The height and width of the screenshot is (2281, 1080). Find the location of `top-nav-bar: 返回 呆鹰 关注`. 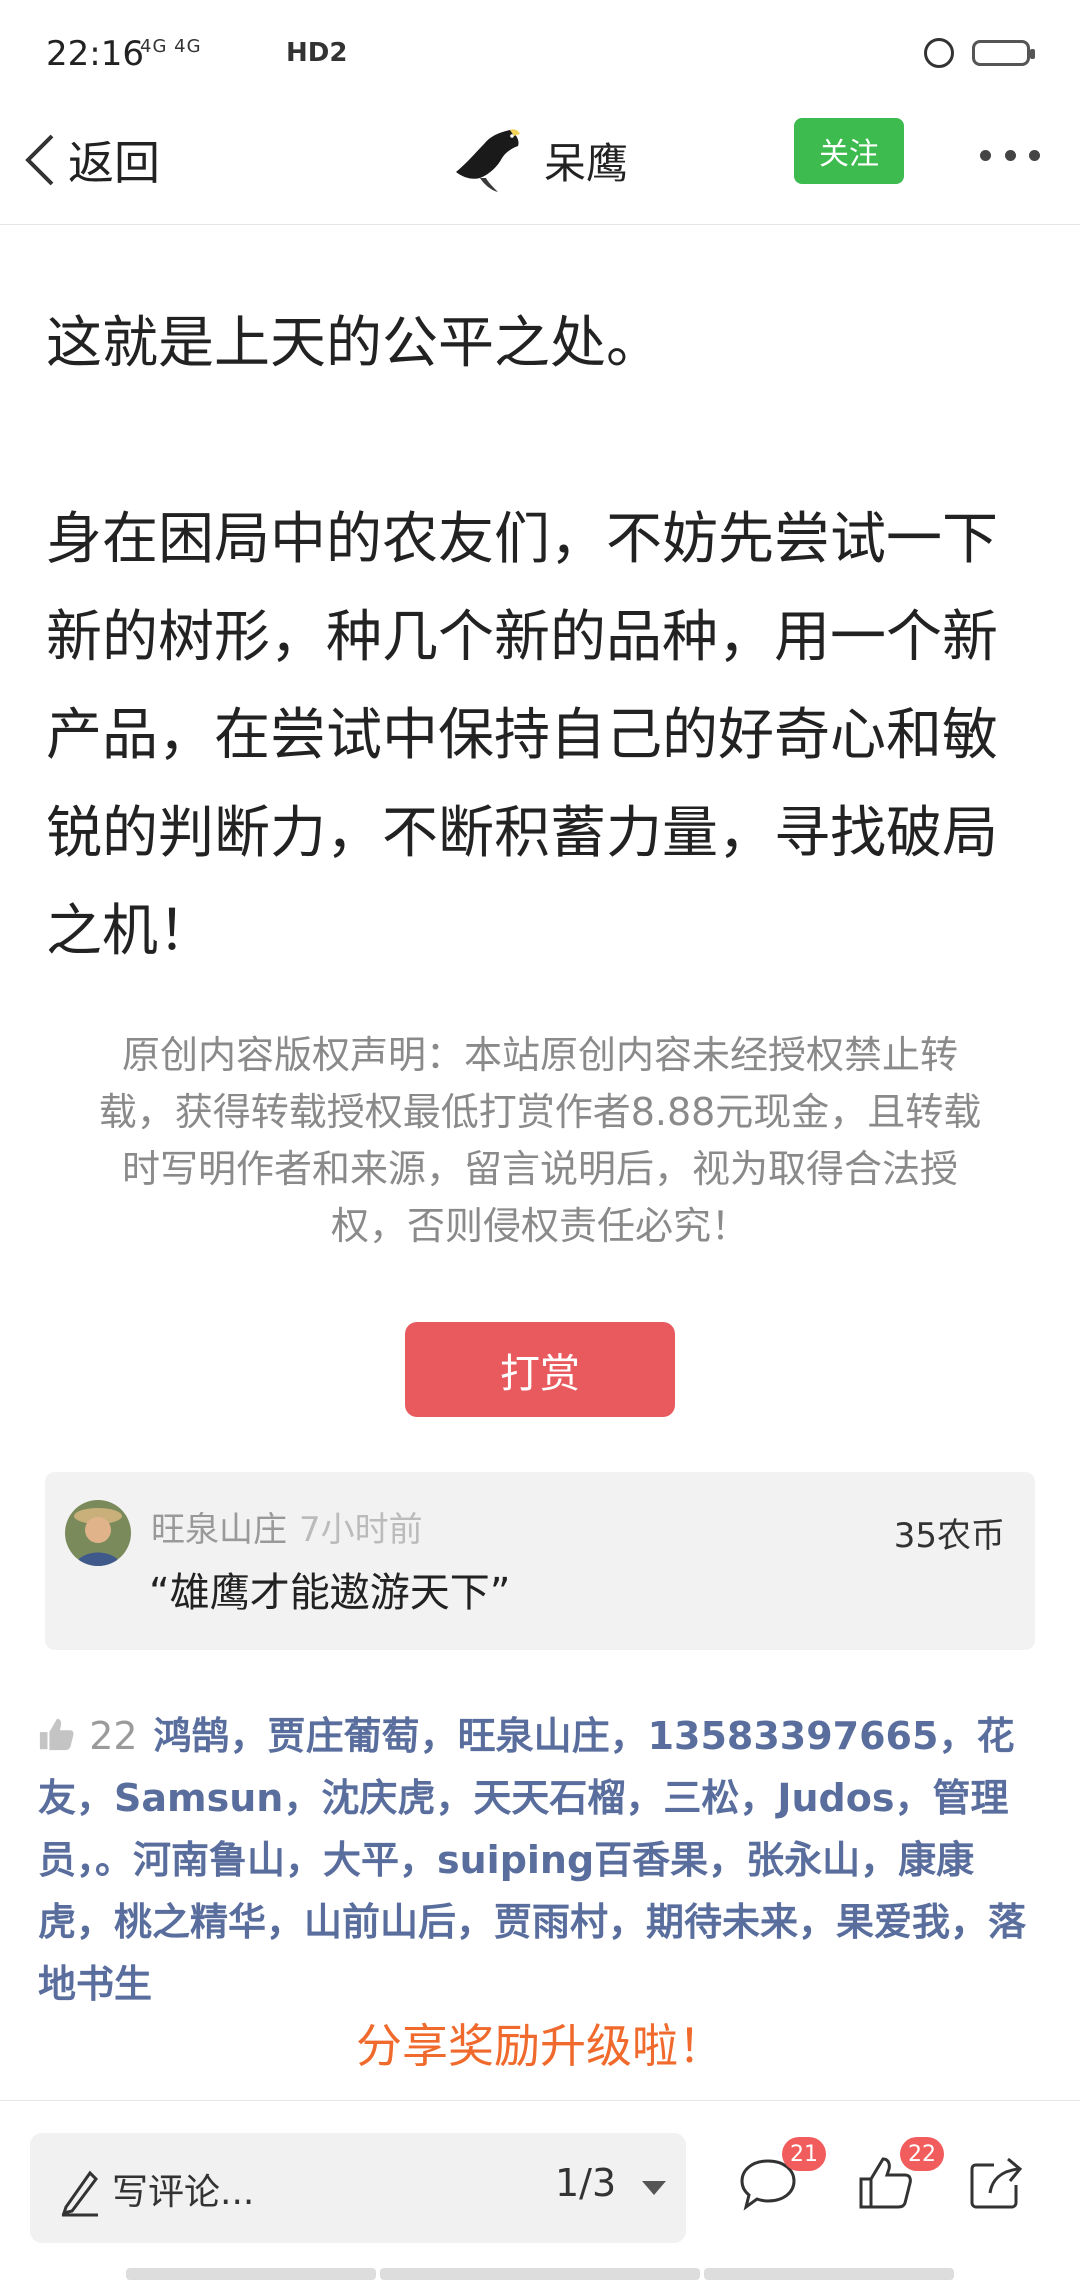

top-nav-bar: 返回 呆鹰 关注 is located at coordinates (540, 167).